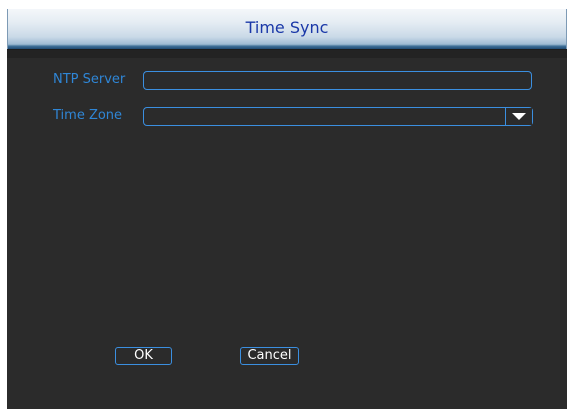  What do you see at coordinates (89, 79) in the screenshot?
I see `ntp-server-label: NTP Server` at bounding box center [89, 79].